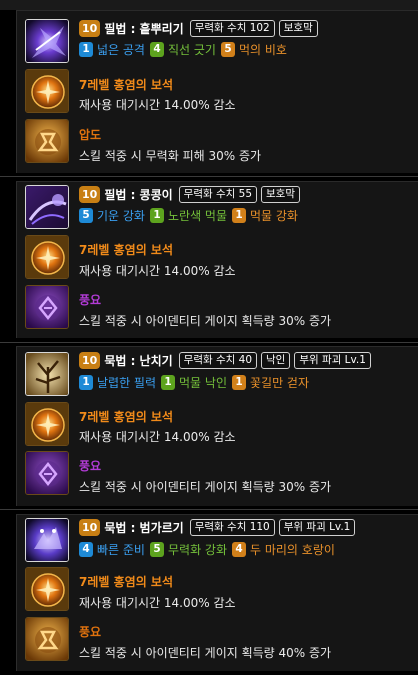 Image resolution: width=418 pixels, height=675 pixels. I want to click on tripod-item: 1 먹물 강화, so click(265, 215).